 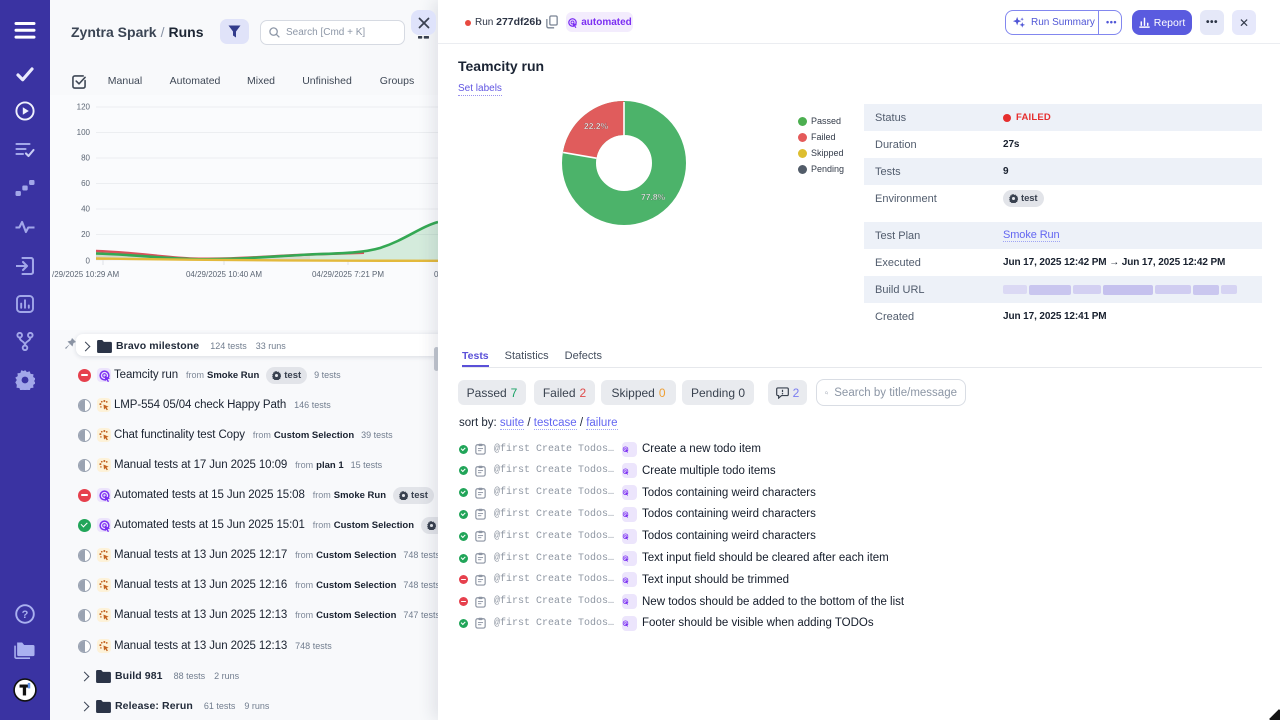 I want to click on svg-text: 22.2%, so click(x=596, y=126).